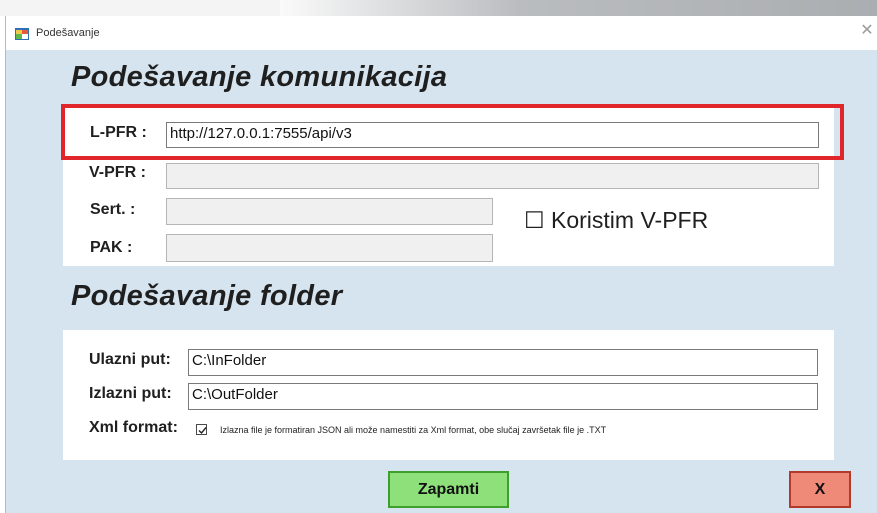 The height and width of the screenshot is (513, 877). What do you see at coordinates (630, 220) in the screenshot?
I see `use-vpfr-label: Koristim V-PFR` at bounding box center [630, 220].